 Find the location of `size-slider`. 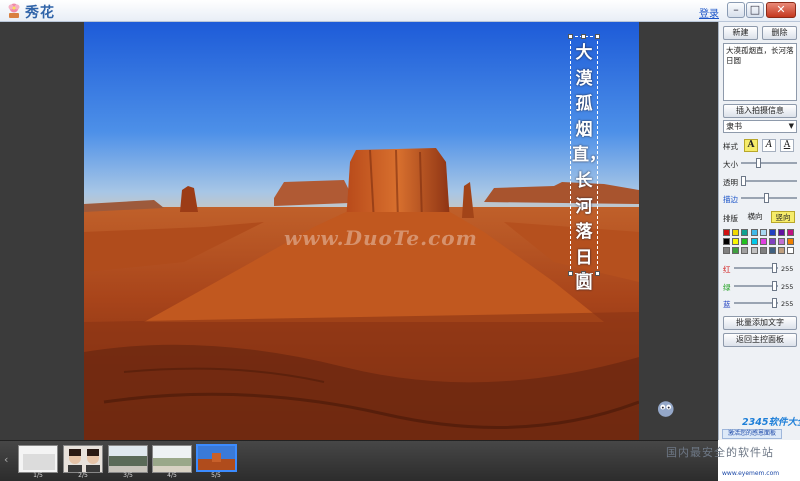

size-slider is located at coordinates (769, 163).